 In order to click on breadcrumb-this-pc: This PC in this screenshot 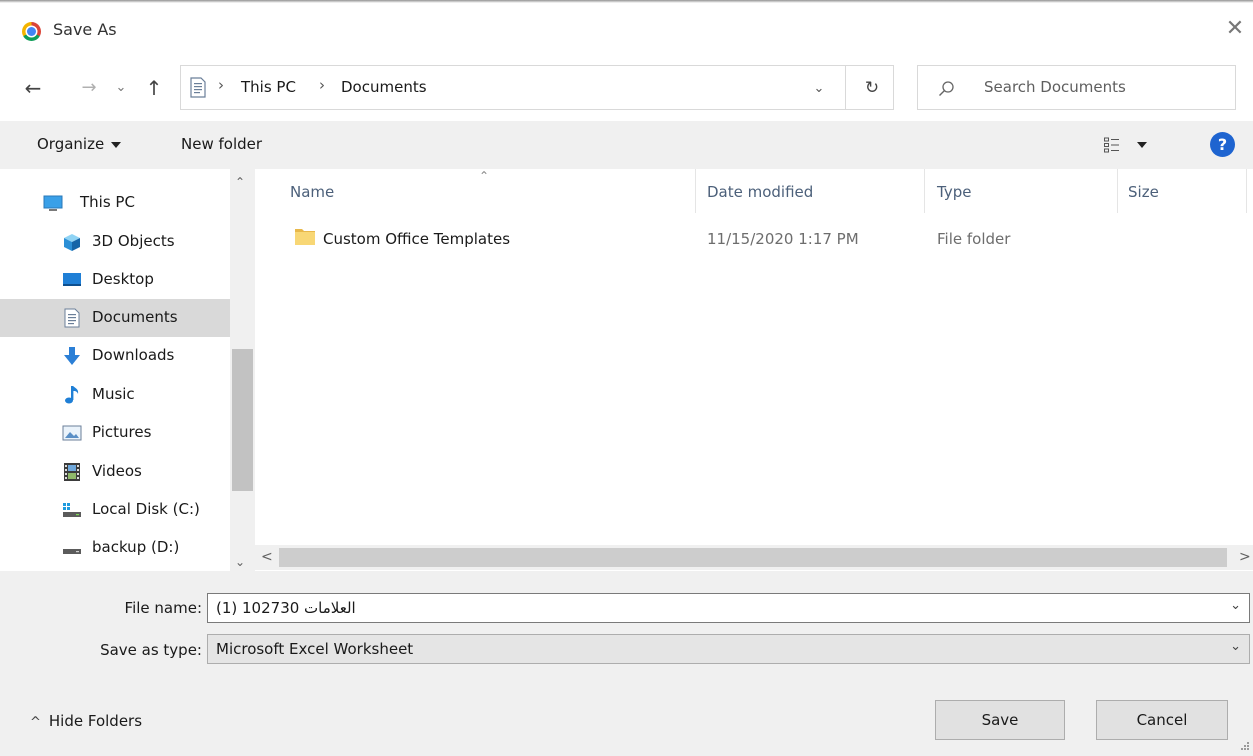, I will do `click(268, 87)`.